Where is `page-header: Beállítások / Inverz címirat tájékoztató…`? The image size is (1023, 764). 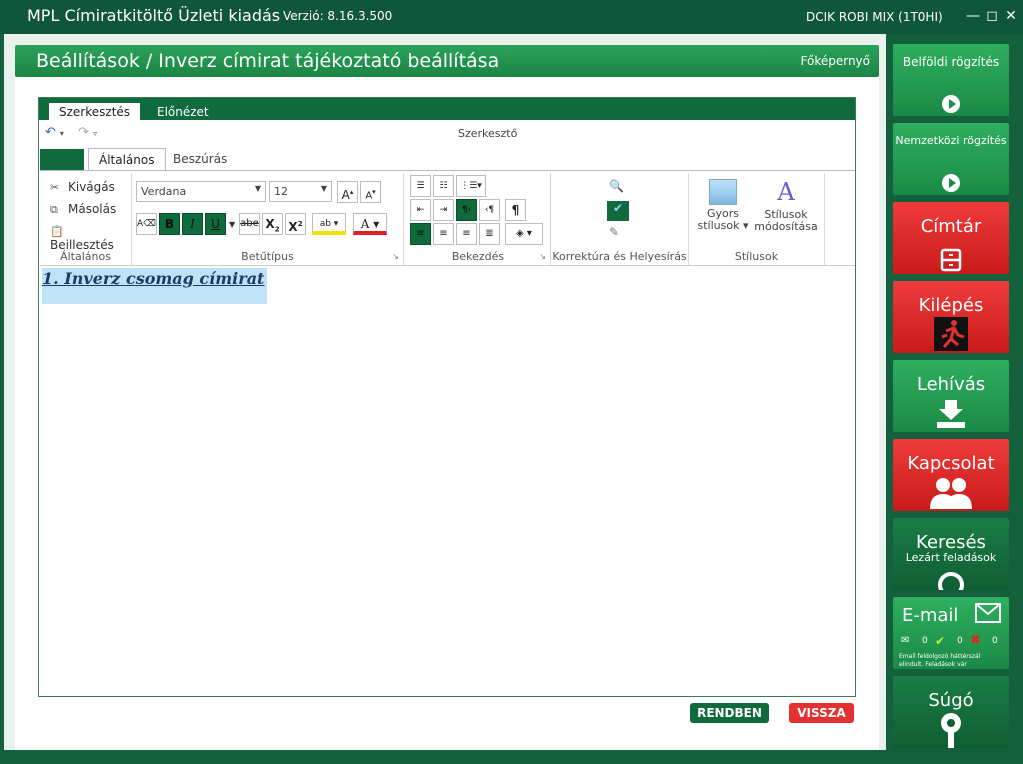
page-header: Beállítások / Inverz címirat tájékoztató… is located at coordinates (447, 61).